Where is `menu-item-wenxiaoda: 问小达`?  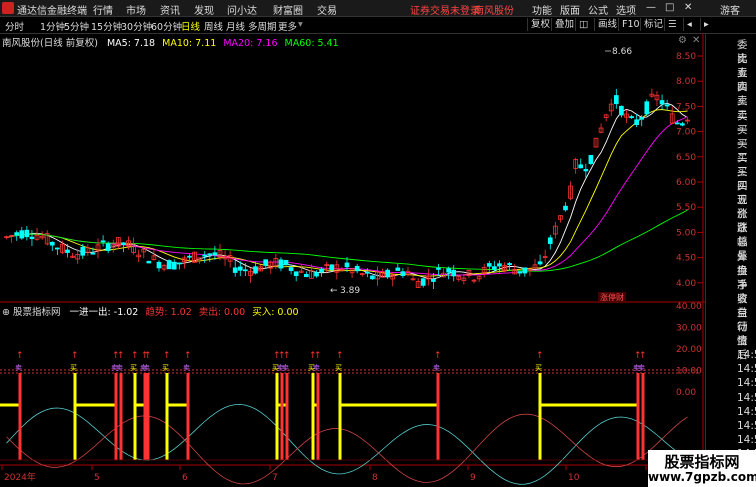 menu-item-wenxiaoda: 问小达 is located at coordinates (242, 9).